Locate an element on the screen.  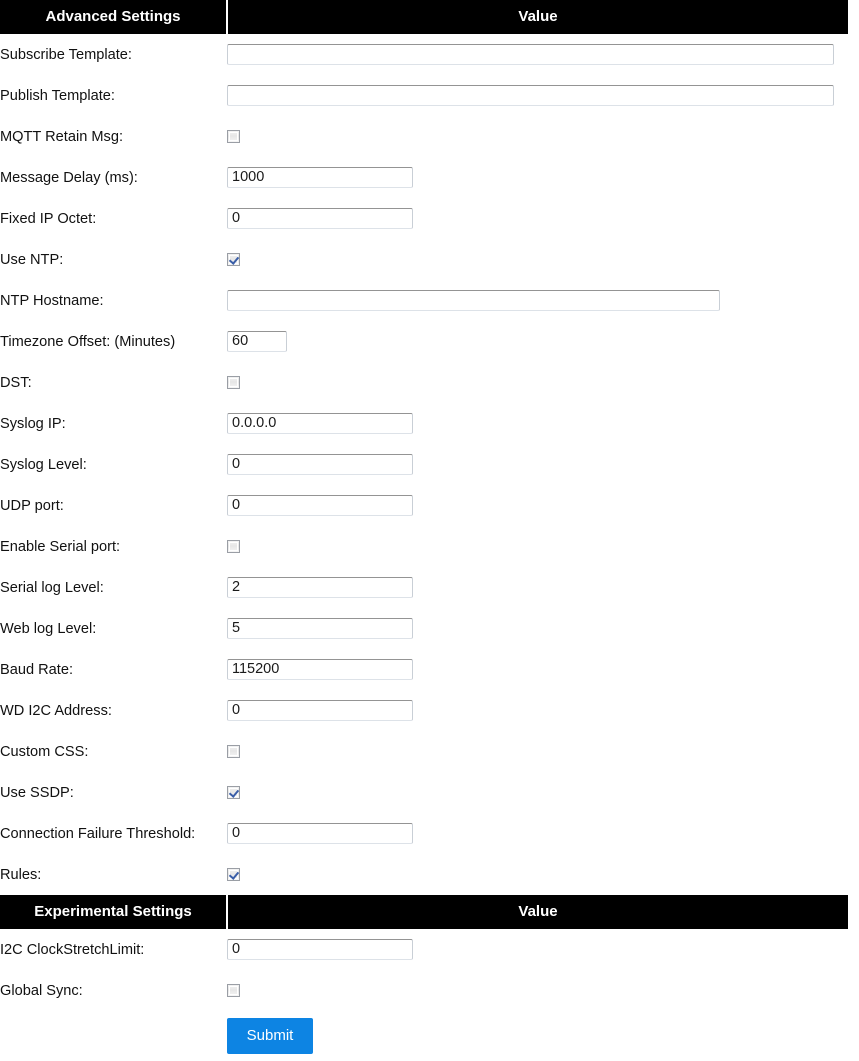
settings-row: Use SSDP: is located at coordinates (424, 792).